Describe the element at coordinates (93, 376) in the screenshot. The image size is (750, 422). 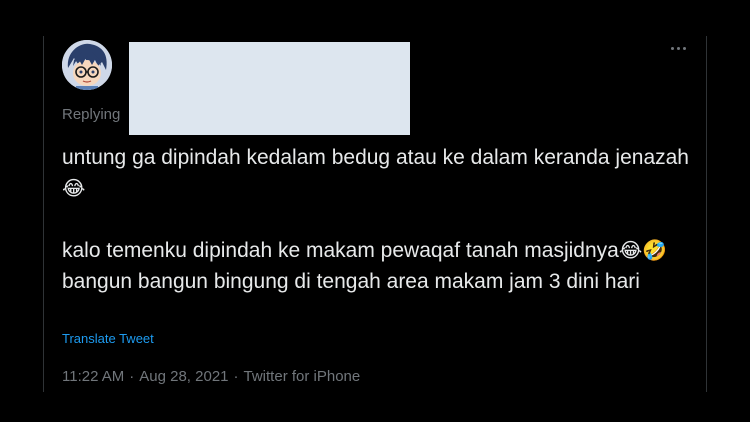
I see `tweet-time: 11:22 AM` at that location.